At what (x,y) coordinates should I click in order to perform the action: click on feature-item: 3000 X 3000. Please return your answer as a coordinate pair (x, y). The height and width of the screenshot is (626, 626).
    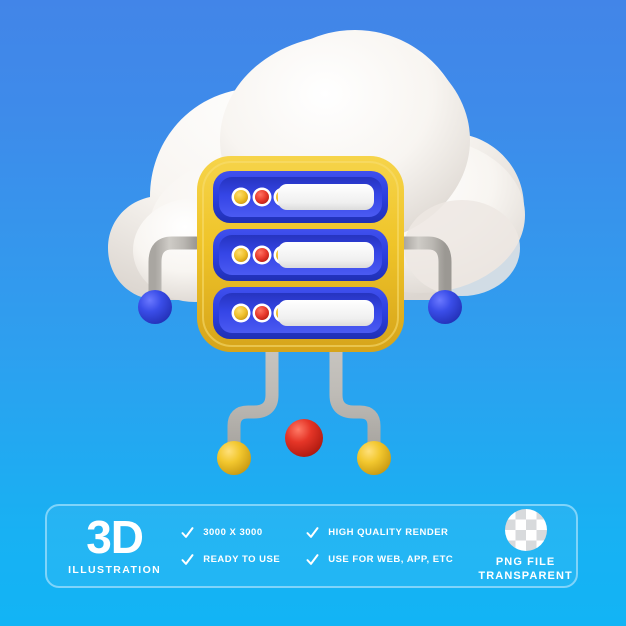
    Looking at the image, I should click on (242, 532).